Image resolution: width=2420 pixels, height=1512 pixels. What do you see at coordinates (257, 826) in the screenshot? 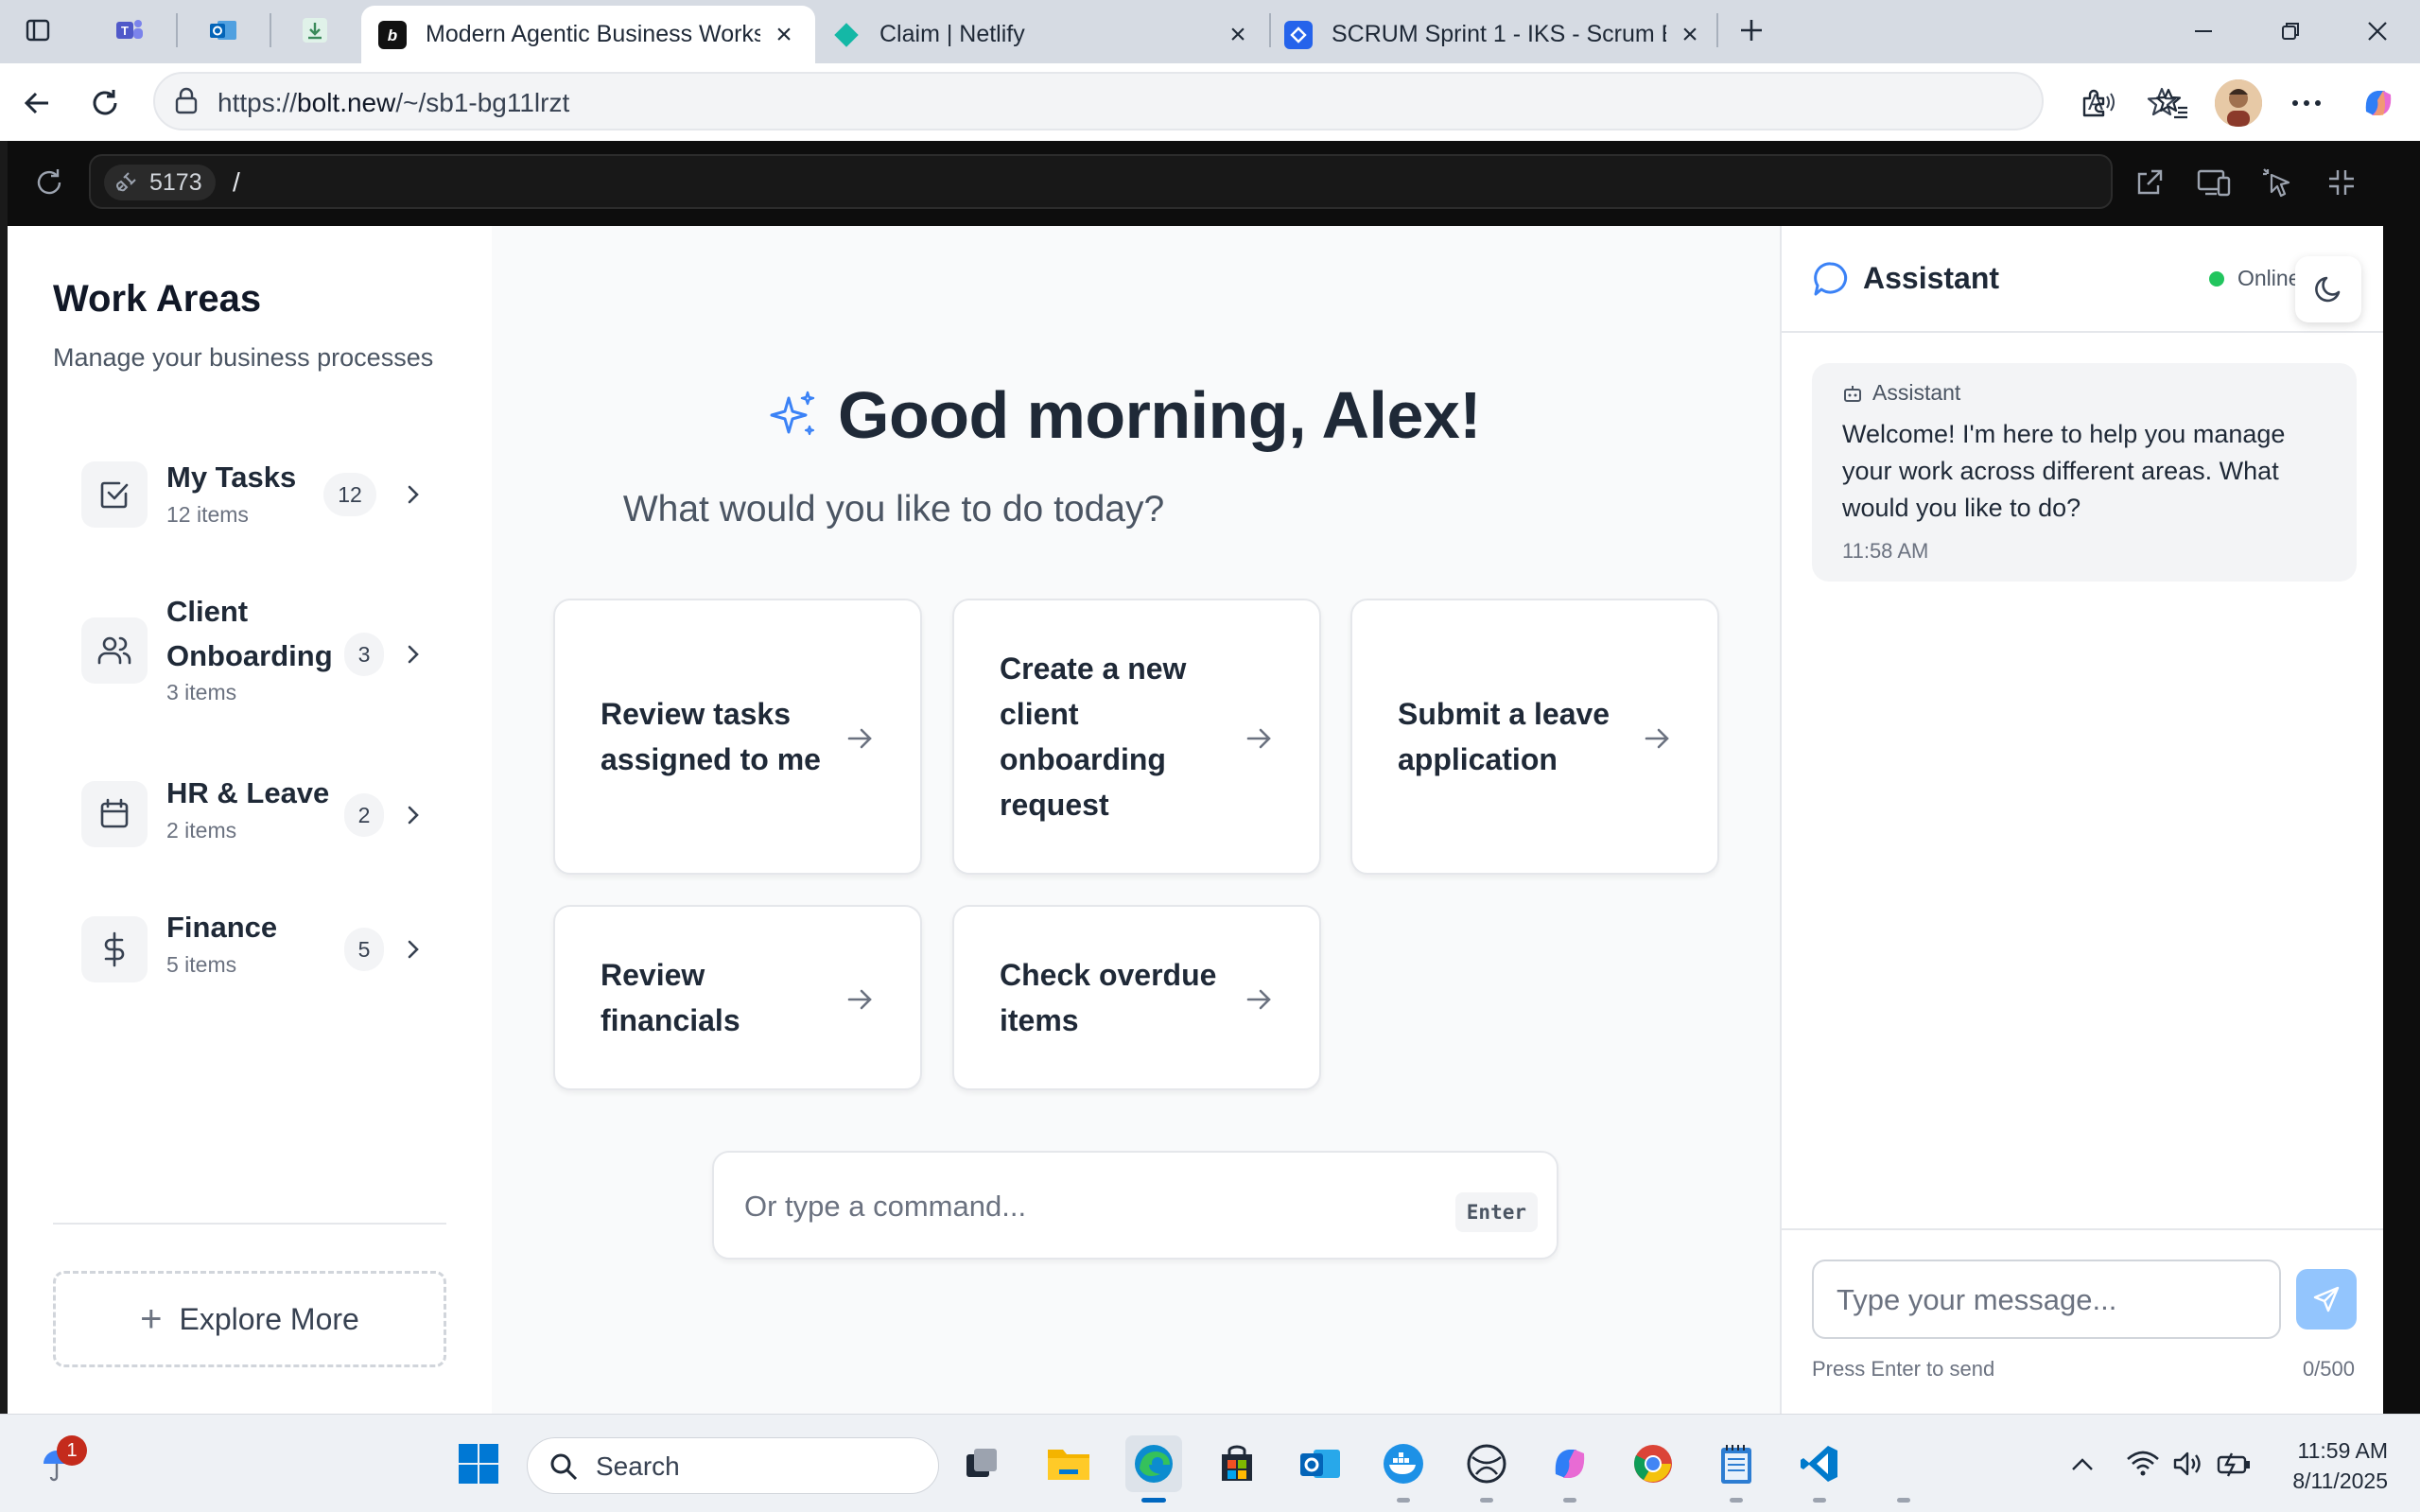
I see `sidebar-item-hr-leave: HR & Leave 2 items 2` at bounding box center [257, 826].